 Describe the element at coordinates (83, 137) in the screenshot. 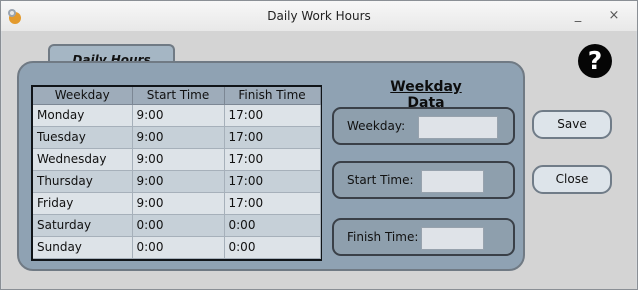

I see `cell-weekday: Tuesday` at that location.